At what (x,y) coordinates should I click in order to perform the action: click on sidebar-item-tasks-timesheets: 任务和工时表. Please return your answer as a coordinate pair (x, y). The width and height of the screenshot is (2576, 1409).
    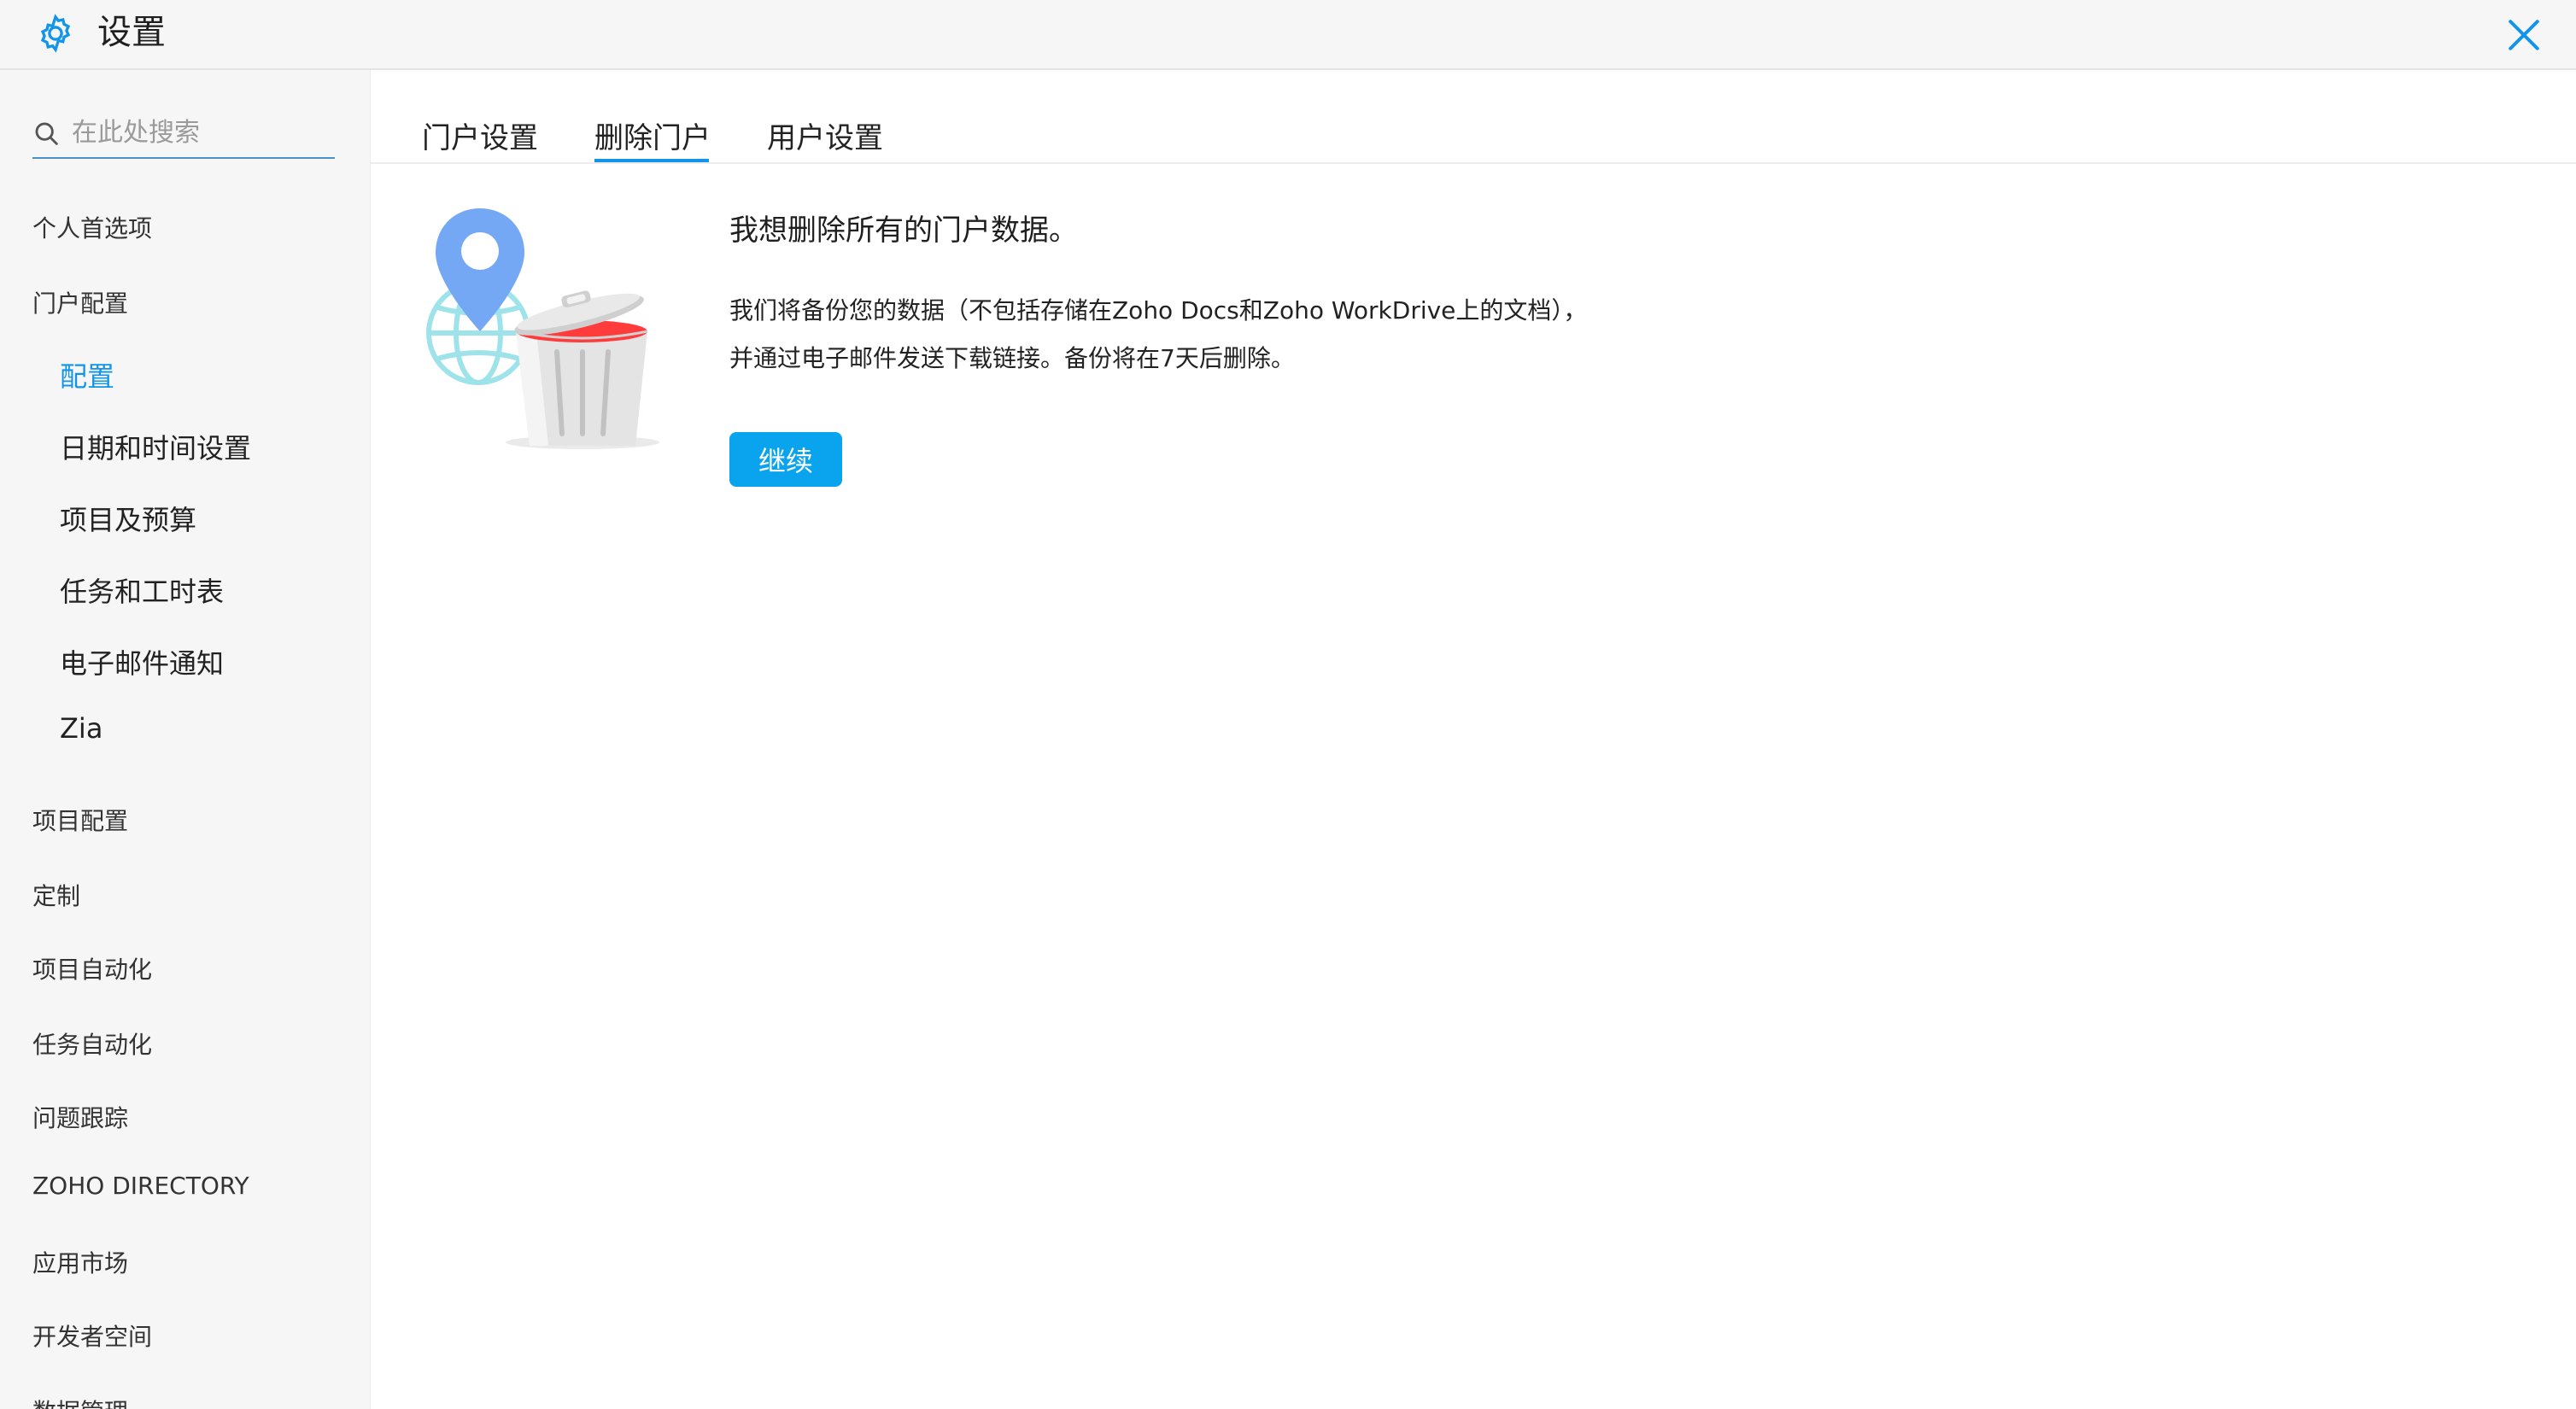
    Looking at the image, I should click on (142, 590).